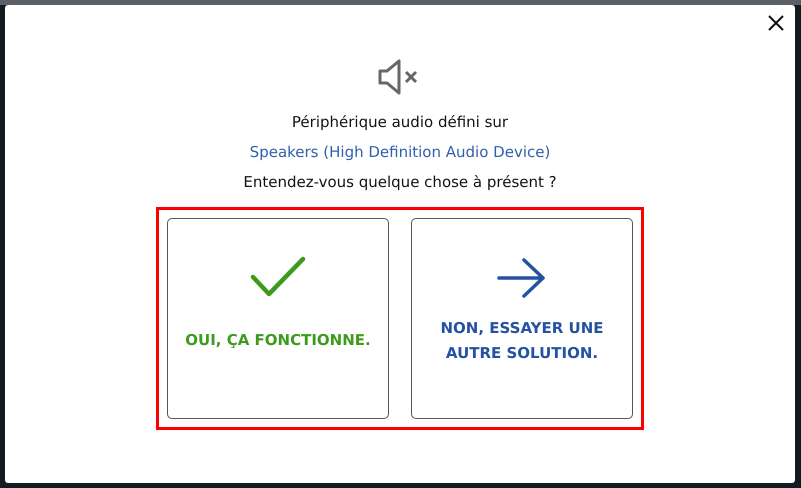 This screenshot has width=801, height=488. Describe the element at coordinates (278, 318) in the screenshot. I see `option-button: OUI, ÇA FONCTIONNE.` at that location.